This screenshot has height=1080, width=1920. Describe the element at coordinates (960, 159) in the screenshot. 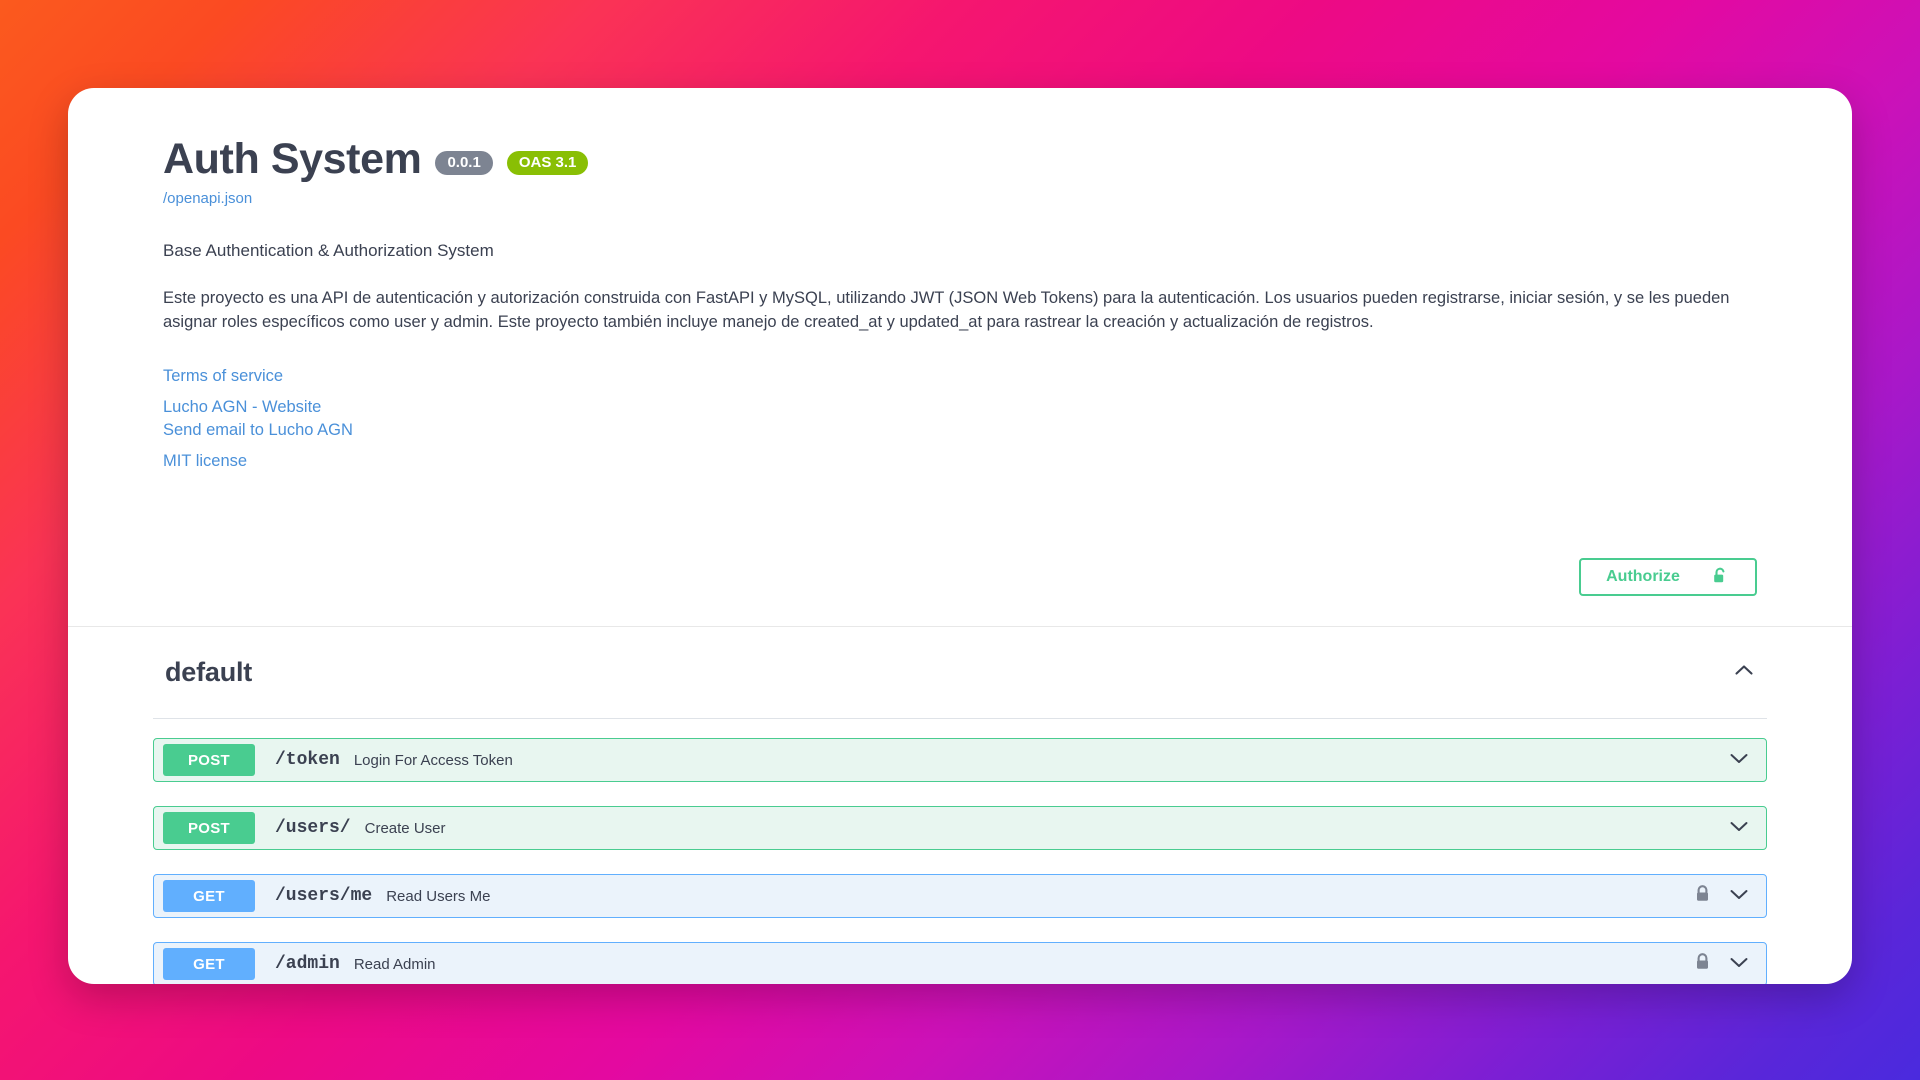

I see `api-title-row: Auth System 0.0.1 OAS 3.1` at that location.